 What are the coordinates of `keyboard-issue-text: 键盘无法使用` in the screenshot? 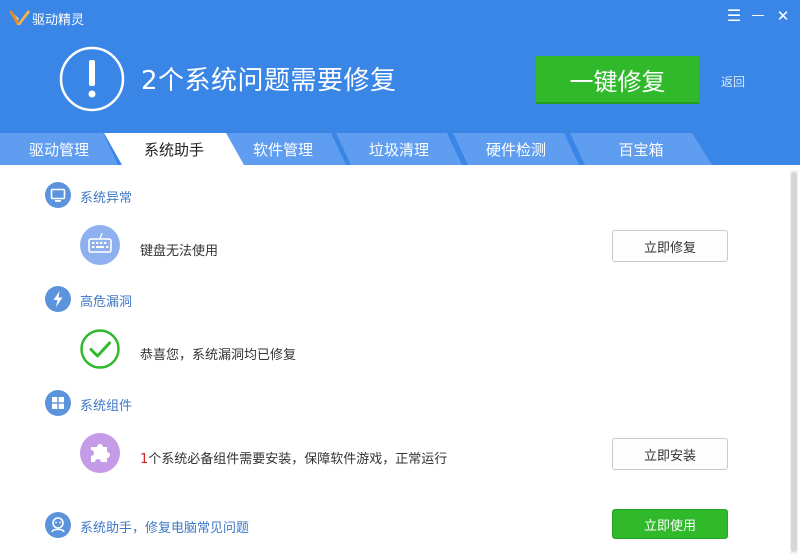 It's located at (179, 251).